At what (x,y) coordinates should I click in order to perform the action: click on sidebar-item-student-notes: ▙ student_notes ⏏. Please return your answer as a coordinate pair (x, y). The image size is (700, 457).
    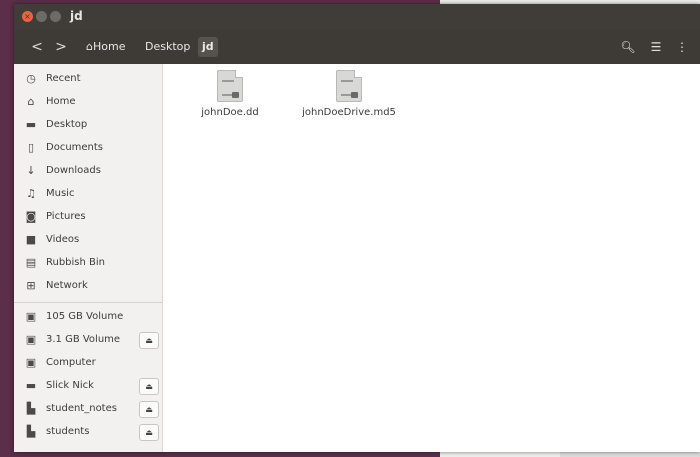
    Looking at the image, I should click on (88, 409).